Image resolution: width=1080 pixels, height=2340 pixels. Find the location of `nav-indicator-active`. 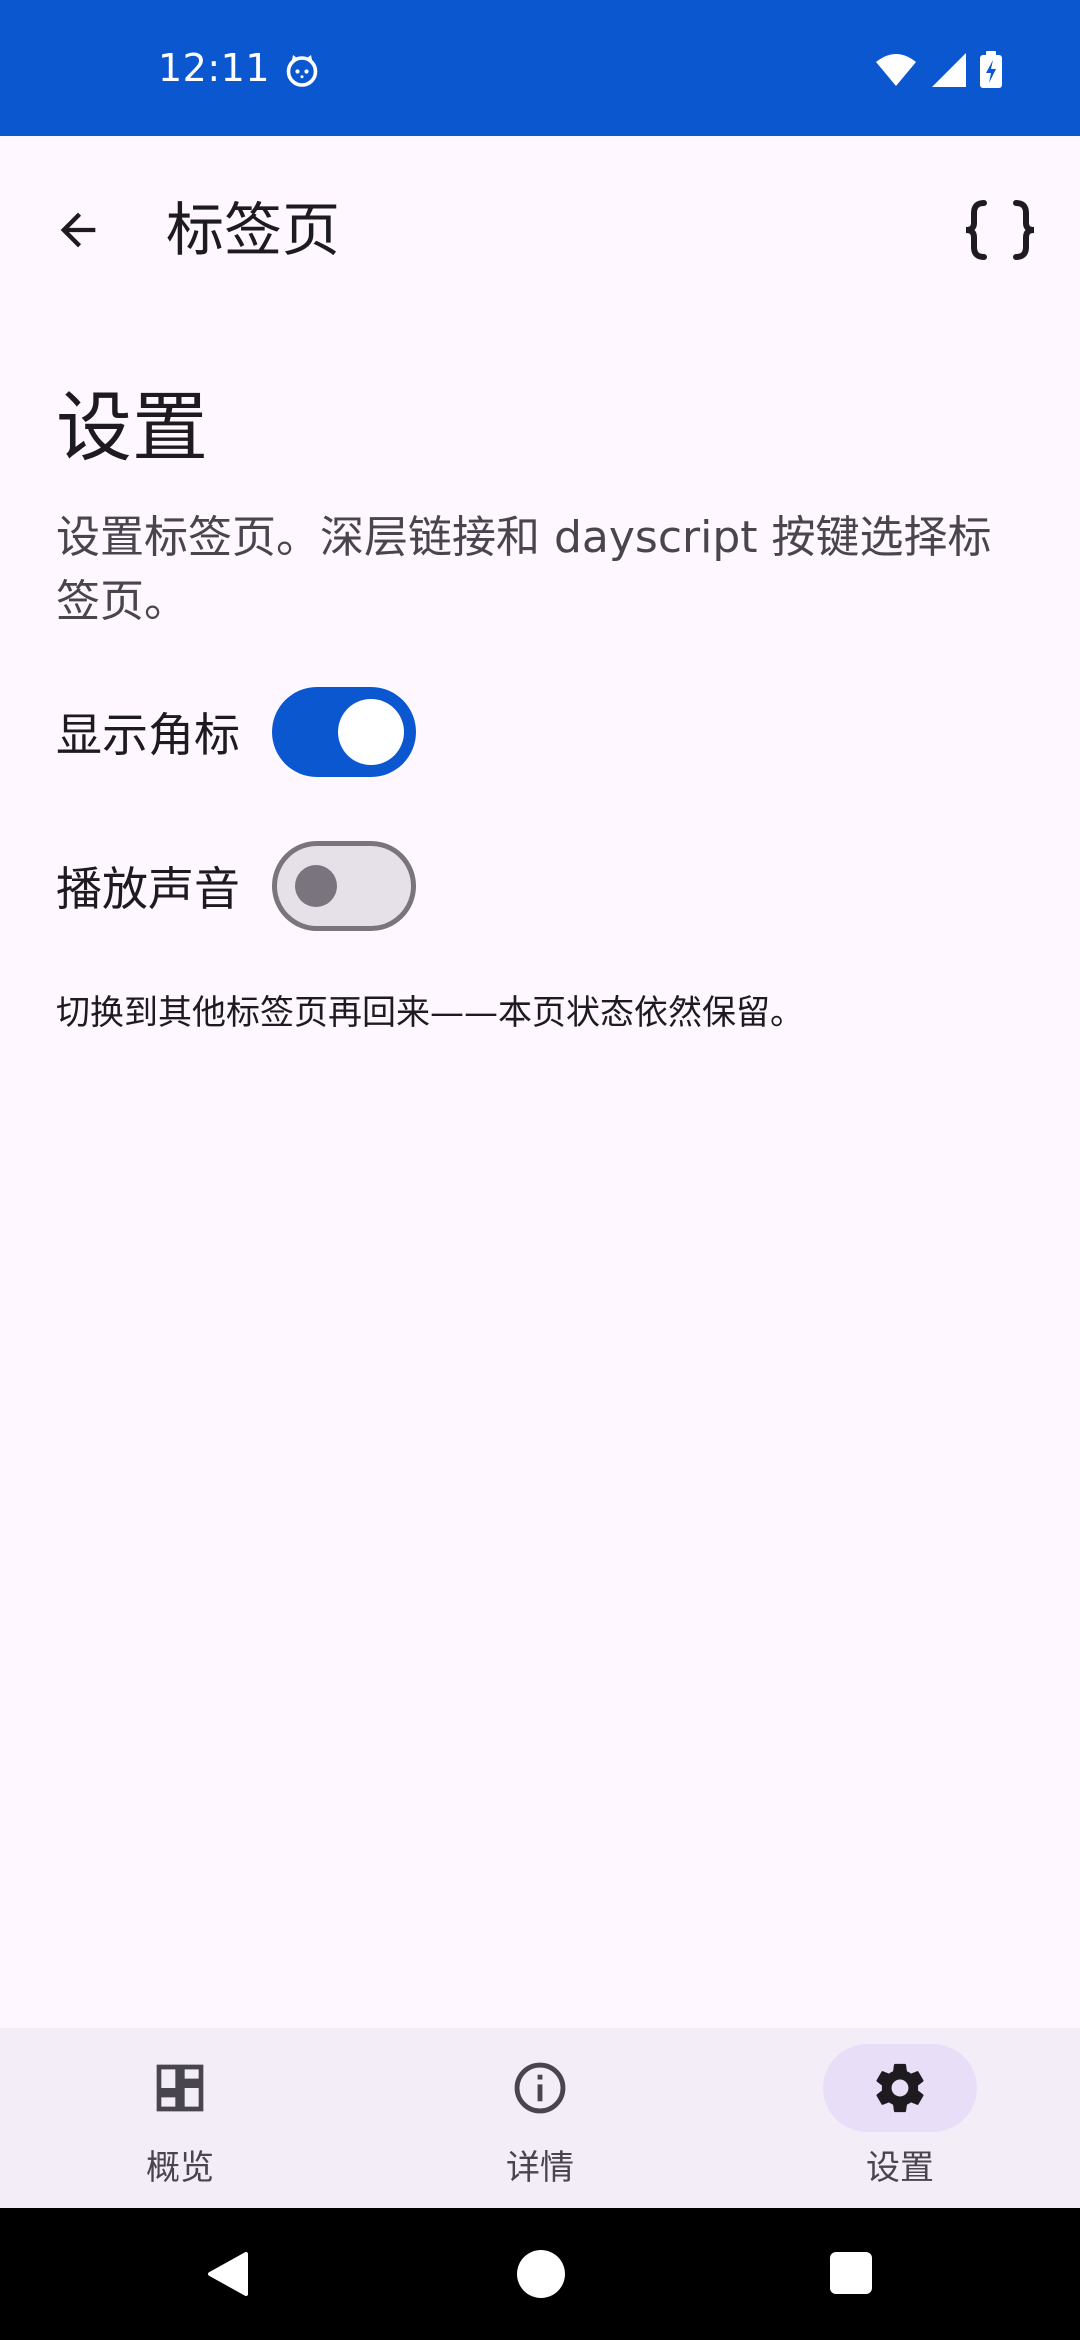

nav-indicator-active is located at coordinates (900, 2088).